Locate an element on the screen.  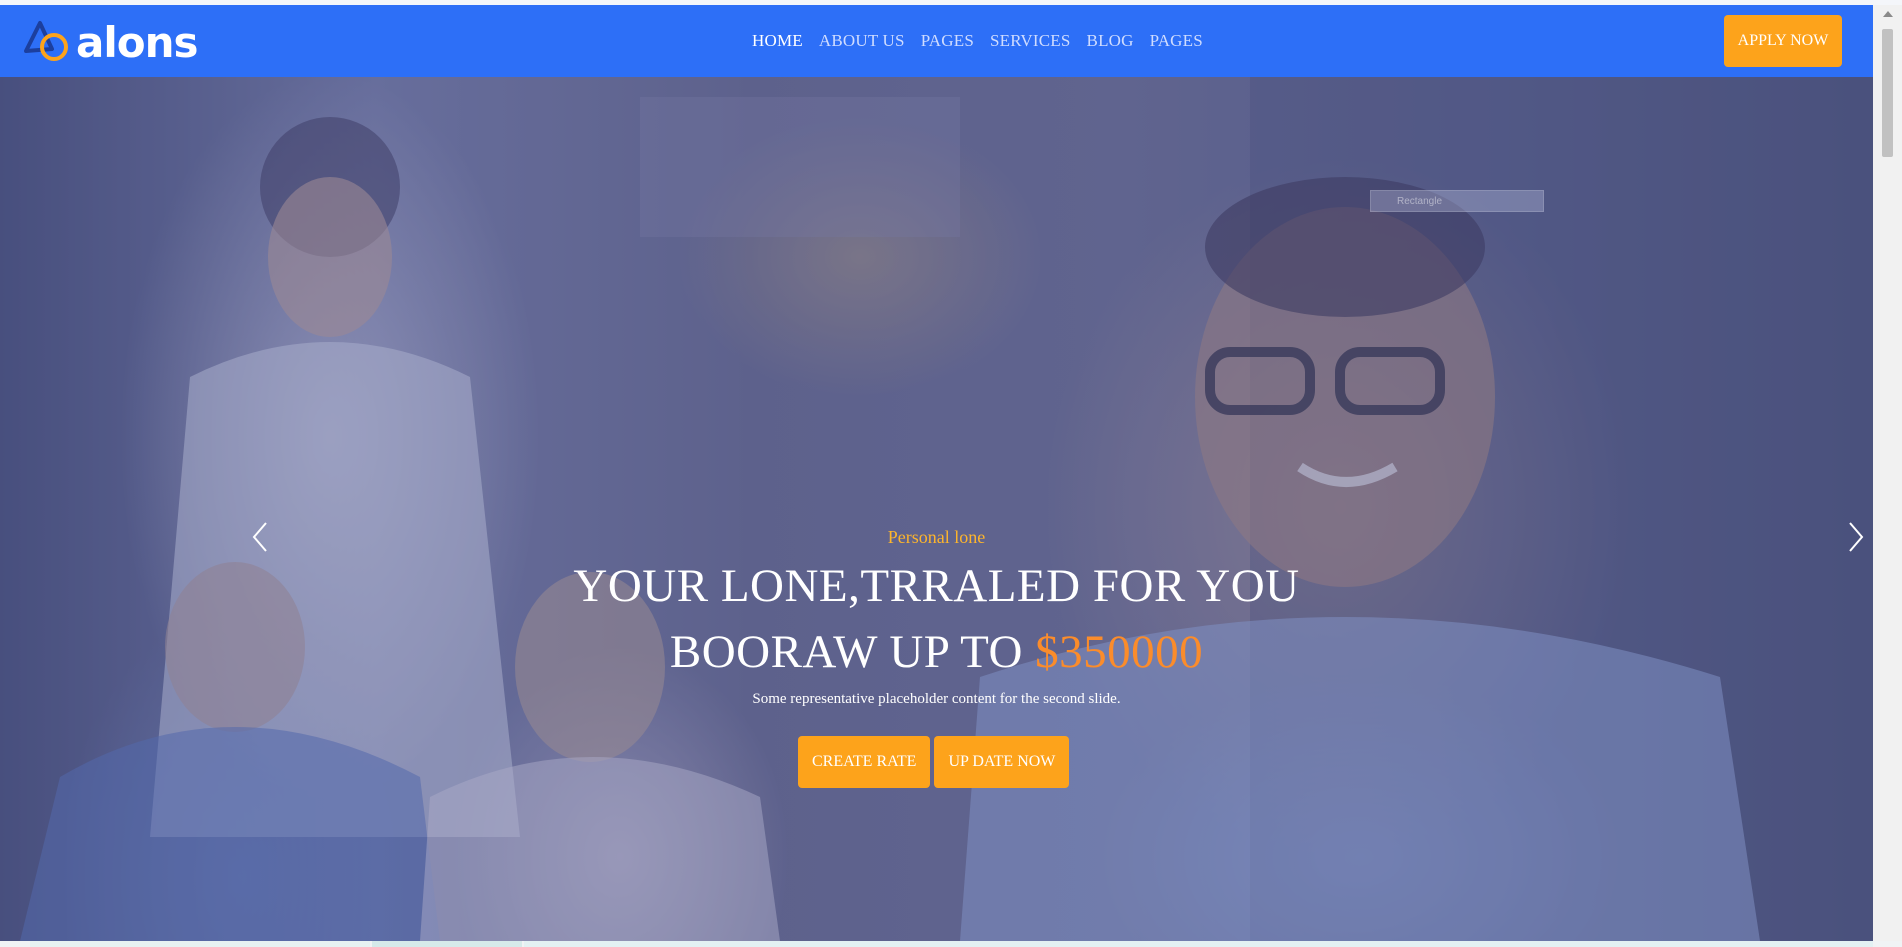
hero-subtitle: Personal lone is located at coordinates (936, 537).